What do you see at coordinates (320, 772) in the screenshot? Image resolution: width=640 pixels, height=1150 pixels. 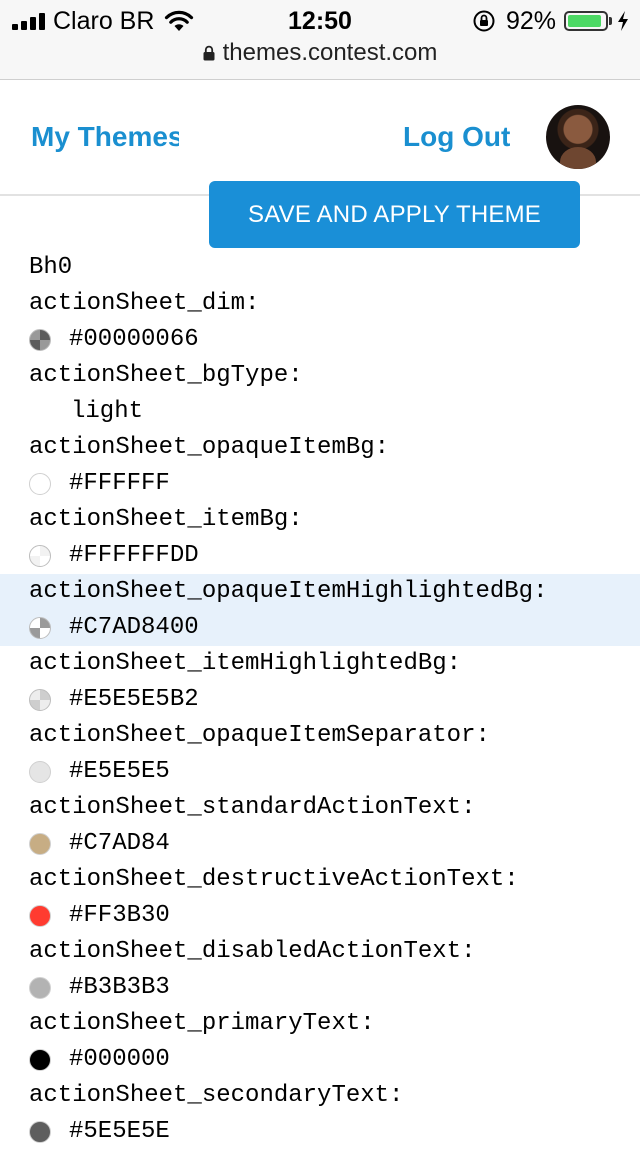 I see `entry-value-row: #E5E5E5` at bounding box center [320, 772].